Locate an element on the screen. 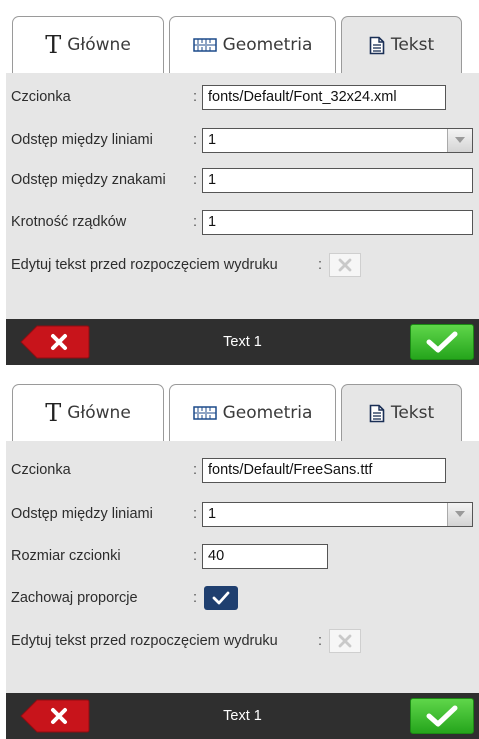 The image size is (479, 739). keep-proportions-checkbox is located at coordinates (221, 598).